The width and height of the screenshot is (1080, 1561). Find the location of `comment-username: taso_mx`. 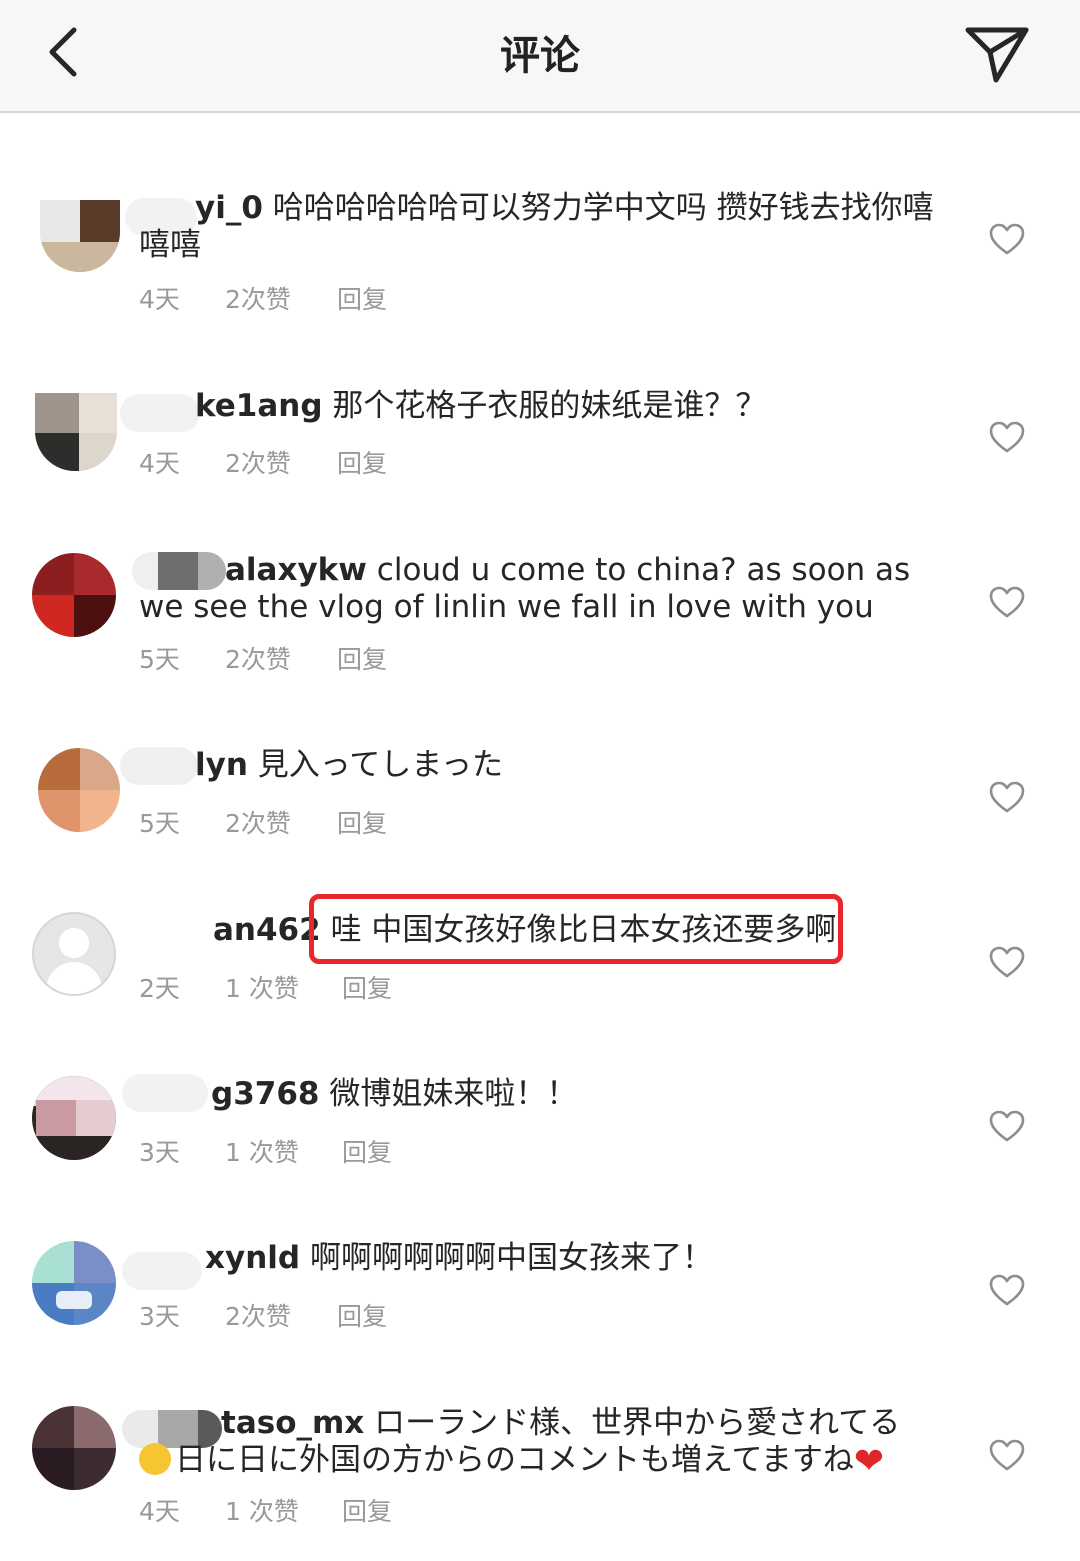

comment-username: taso_mx is located at coordinates (292, 1423).